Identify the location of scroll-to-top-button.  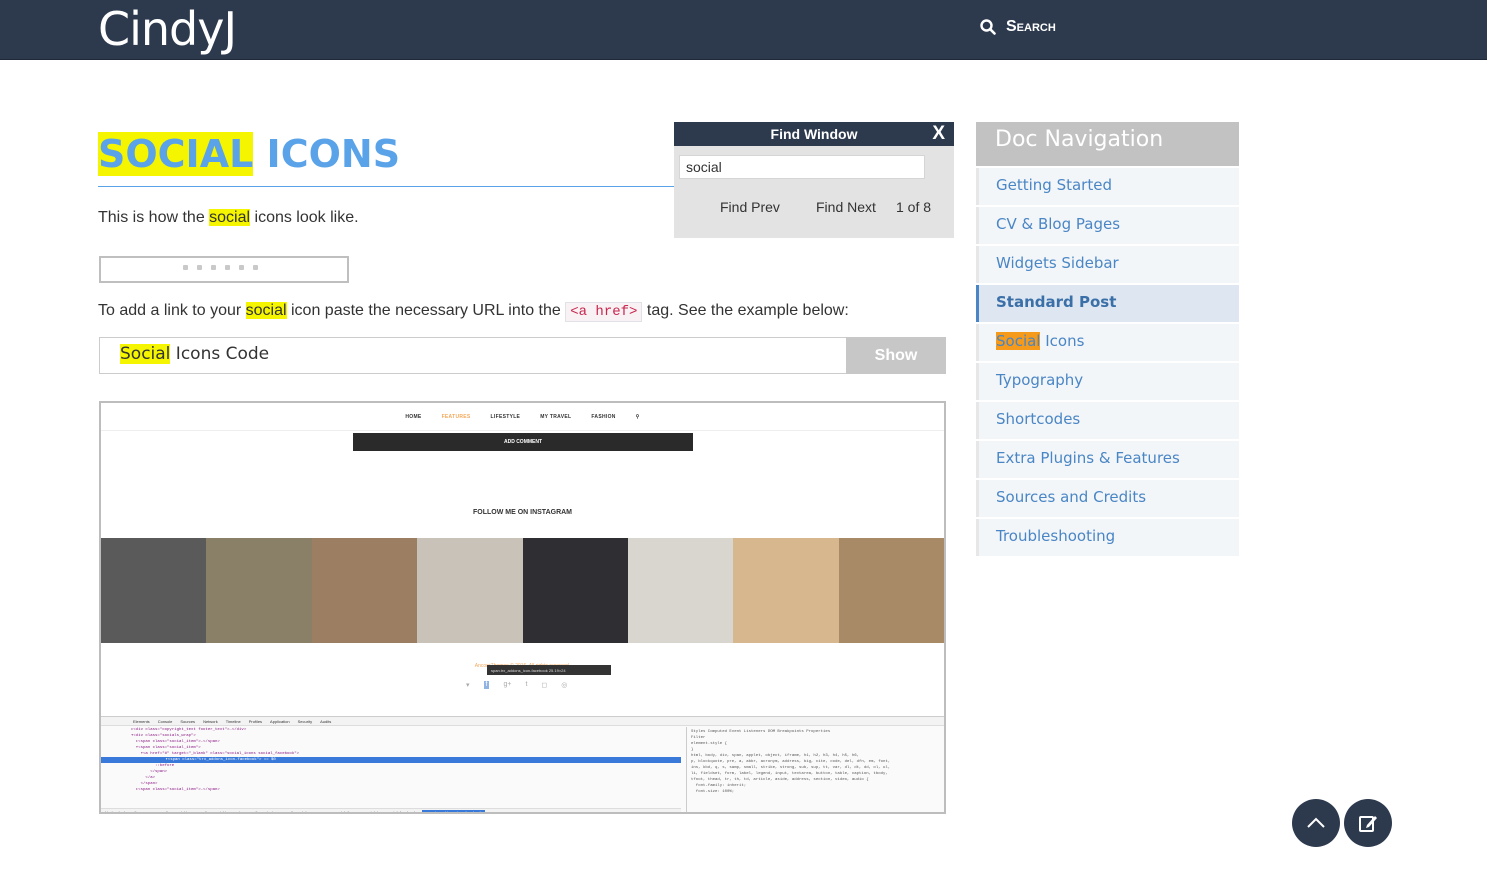
(1316, 823).